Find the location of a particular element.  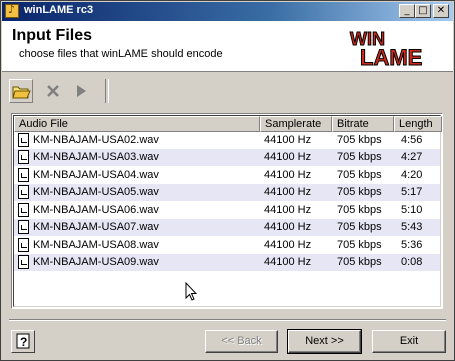

toolbar-separator is located at coordinates (107, 91).